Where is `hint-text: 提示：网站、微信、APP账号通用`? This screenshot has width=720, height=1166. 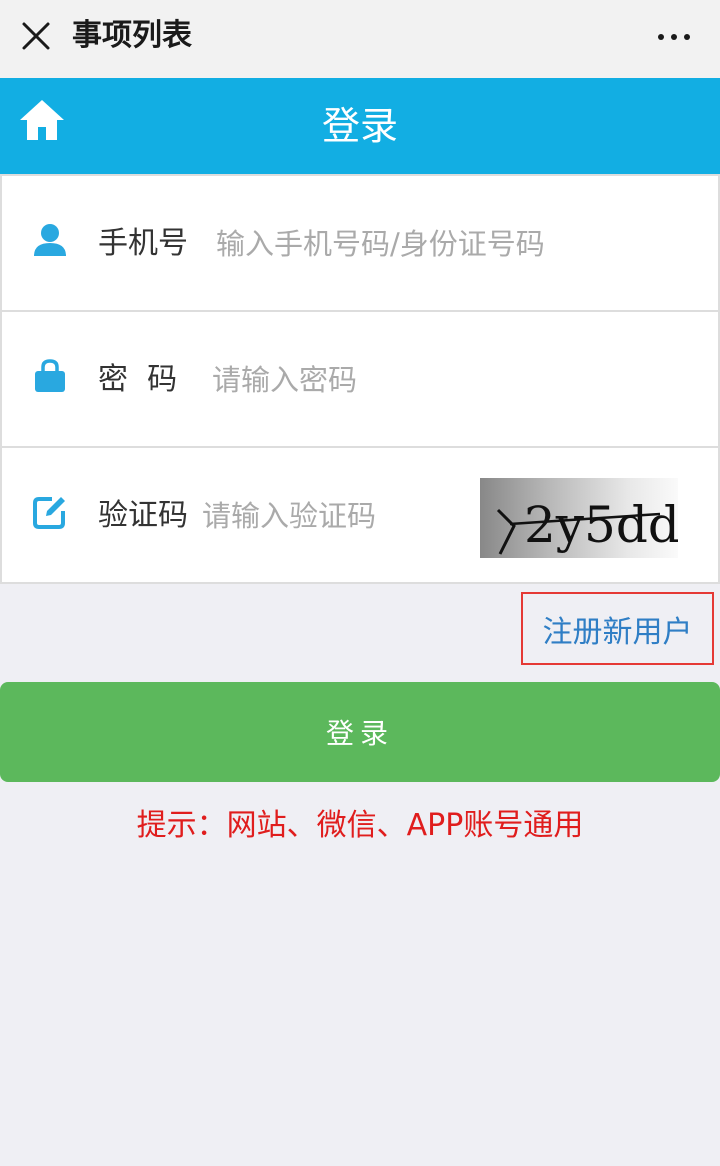 hint-text: 提示：网站、微信、APP账号通用 is located at coordinates (360, 825).